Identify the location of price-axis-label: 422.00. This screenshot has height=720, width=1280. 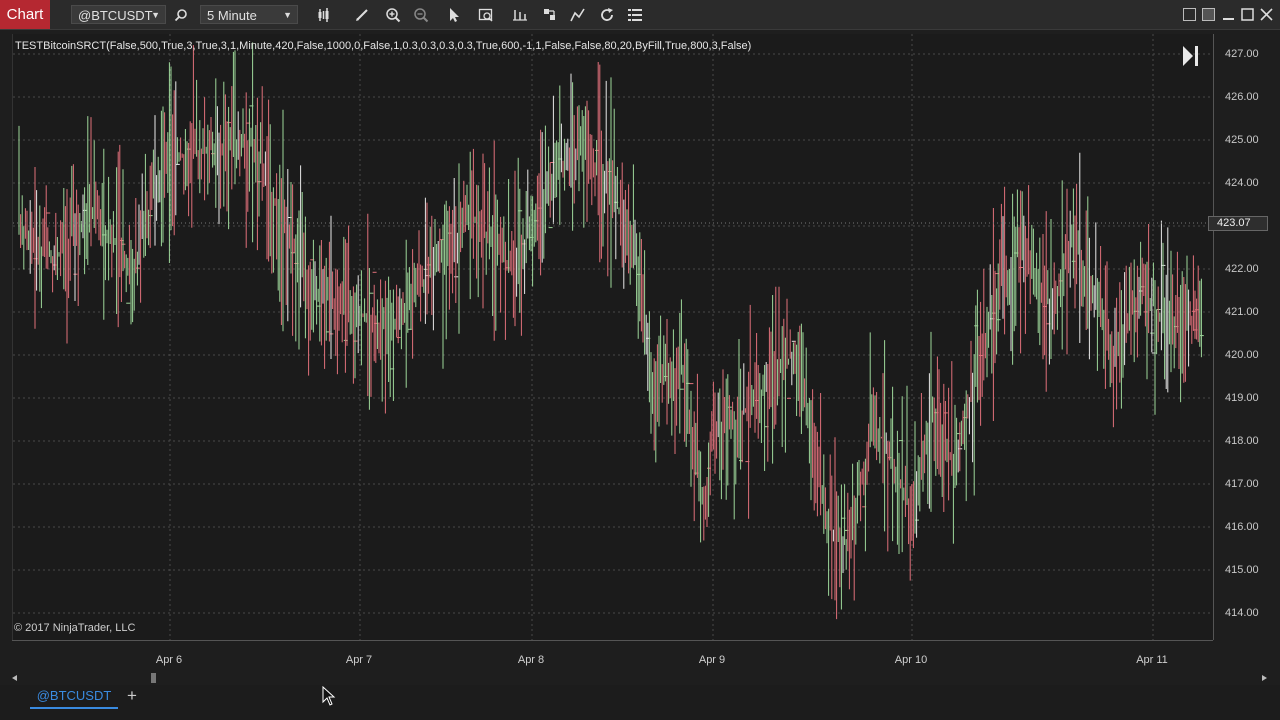
(1242, 269).